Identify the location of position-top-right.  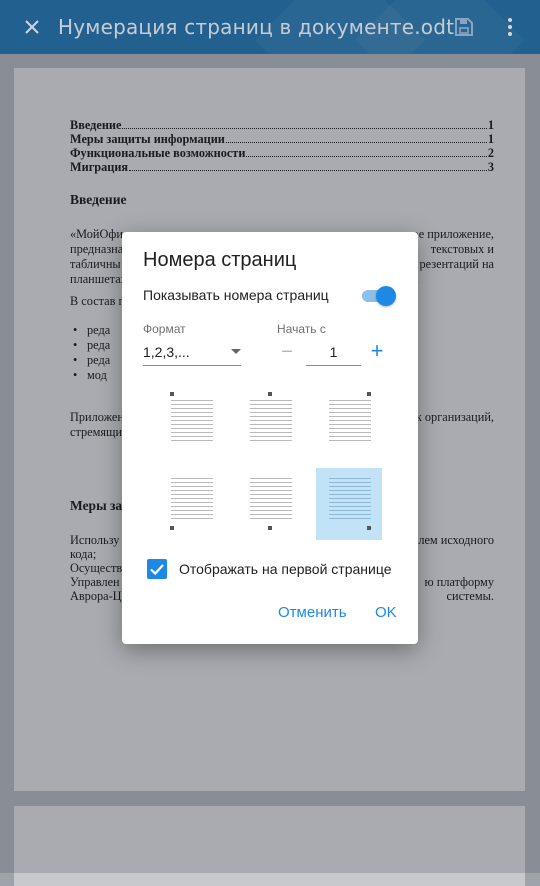
(349, 424).